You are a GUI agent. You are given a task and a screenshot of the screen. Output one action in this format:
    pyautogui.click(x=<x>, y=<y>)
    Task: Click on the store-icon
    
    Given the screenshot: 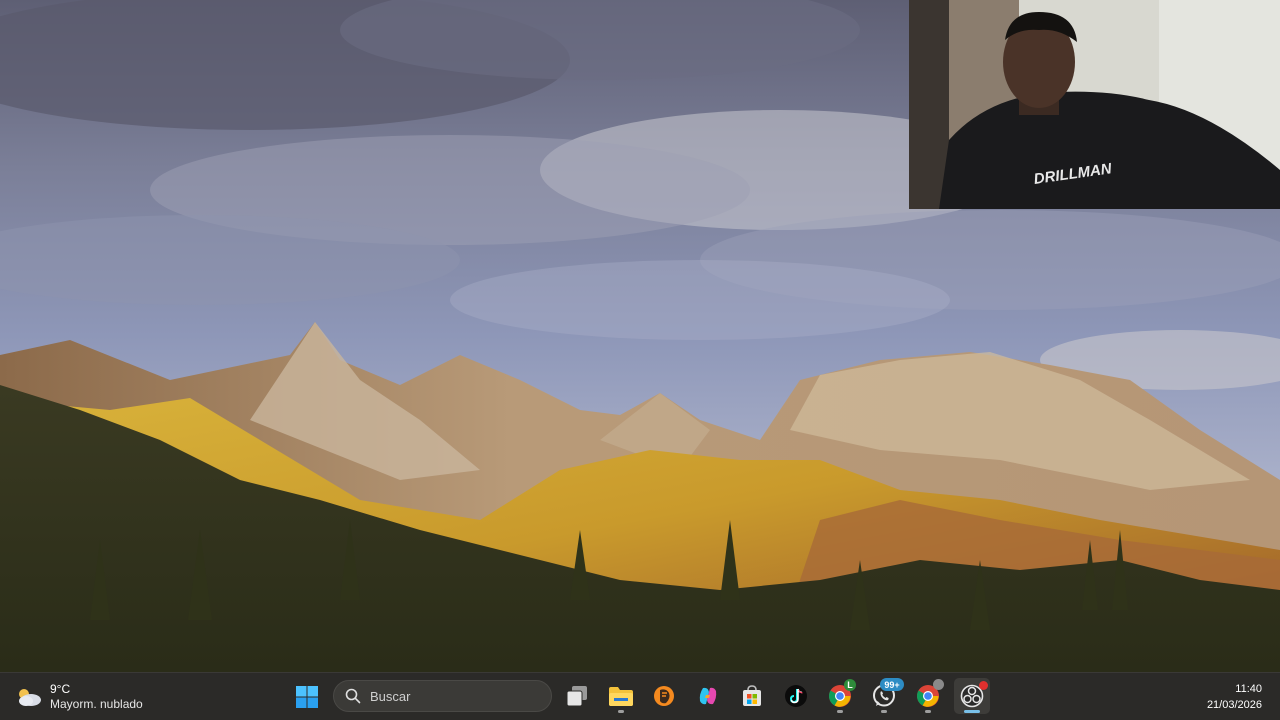 What is the action you would take?
    pyautogui.click(x=752, y=695)
    